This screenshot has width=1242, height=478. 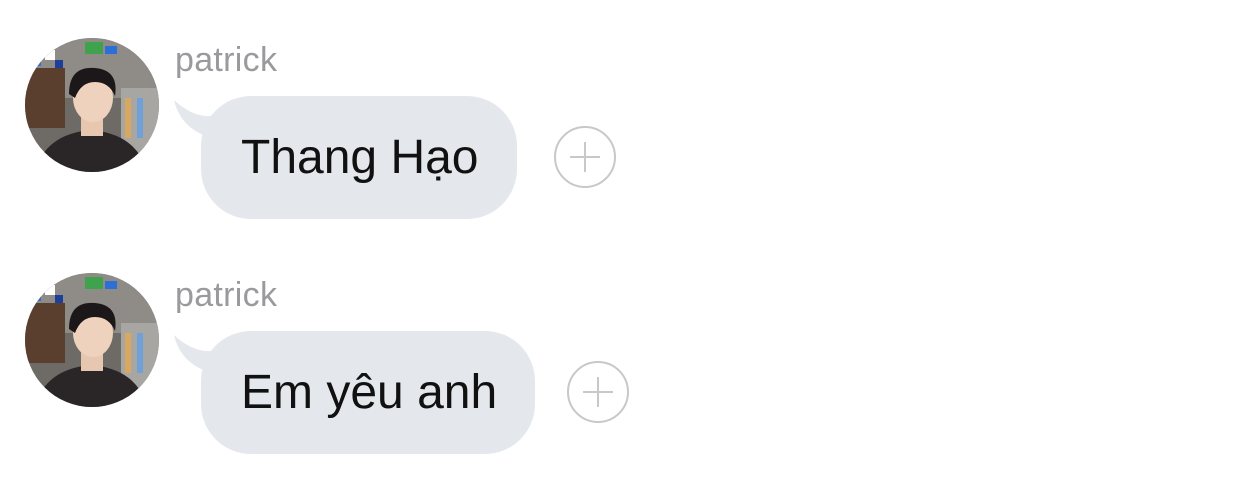 What do you see at coordinates (359, 157) in the screenshot?
I see `message-bubble: Thang Hạo` at bounding box center [359, 157].